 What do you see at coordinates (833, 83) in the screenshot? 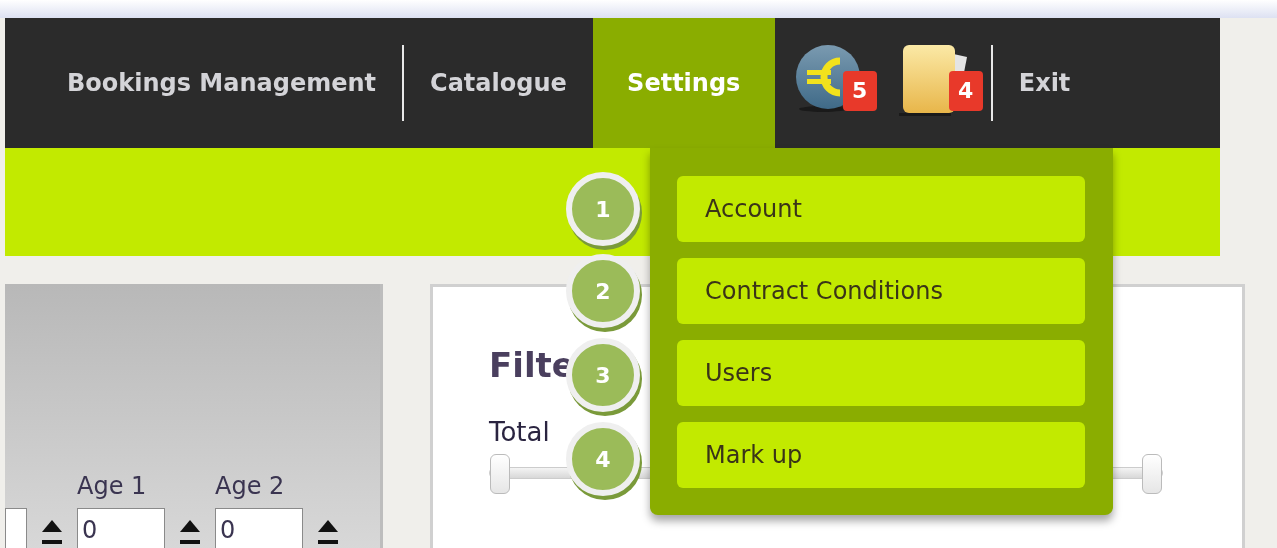
I see `payments-button: 5` at bounding box center [833, 83].